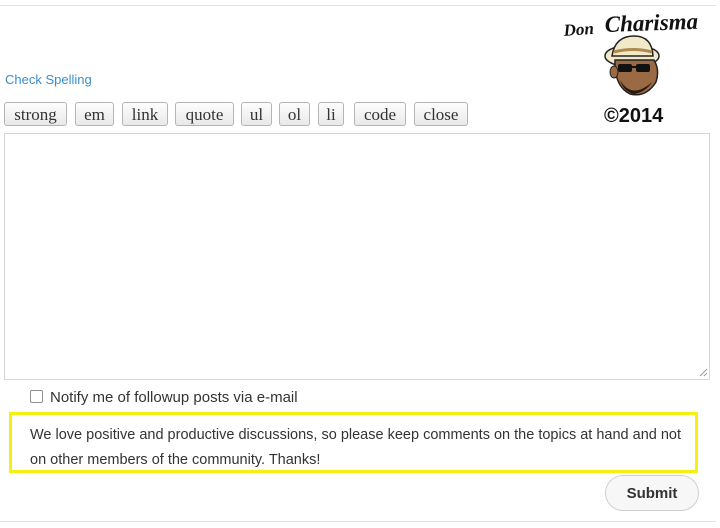  Describe the element at coordinates (380, 114) in the screenshot. I see `quicktag-code-button: code` at that location.